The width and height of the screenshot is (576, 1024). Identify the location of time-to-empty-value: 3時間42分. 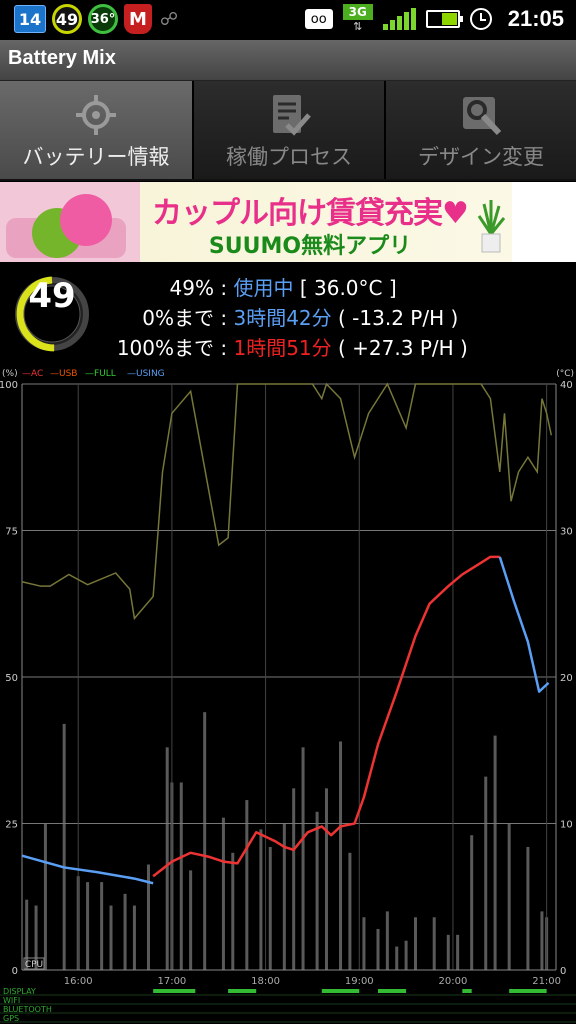
(282, 318).